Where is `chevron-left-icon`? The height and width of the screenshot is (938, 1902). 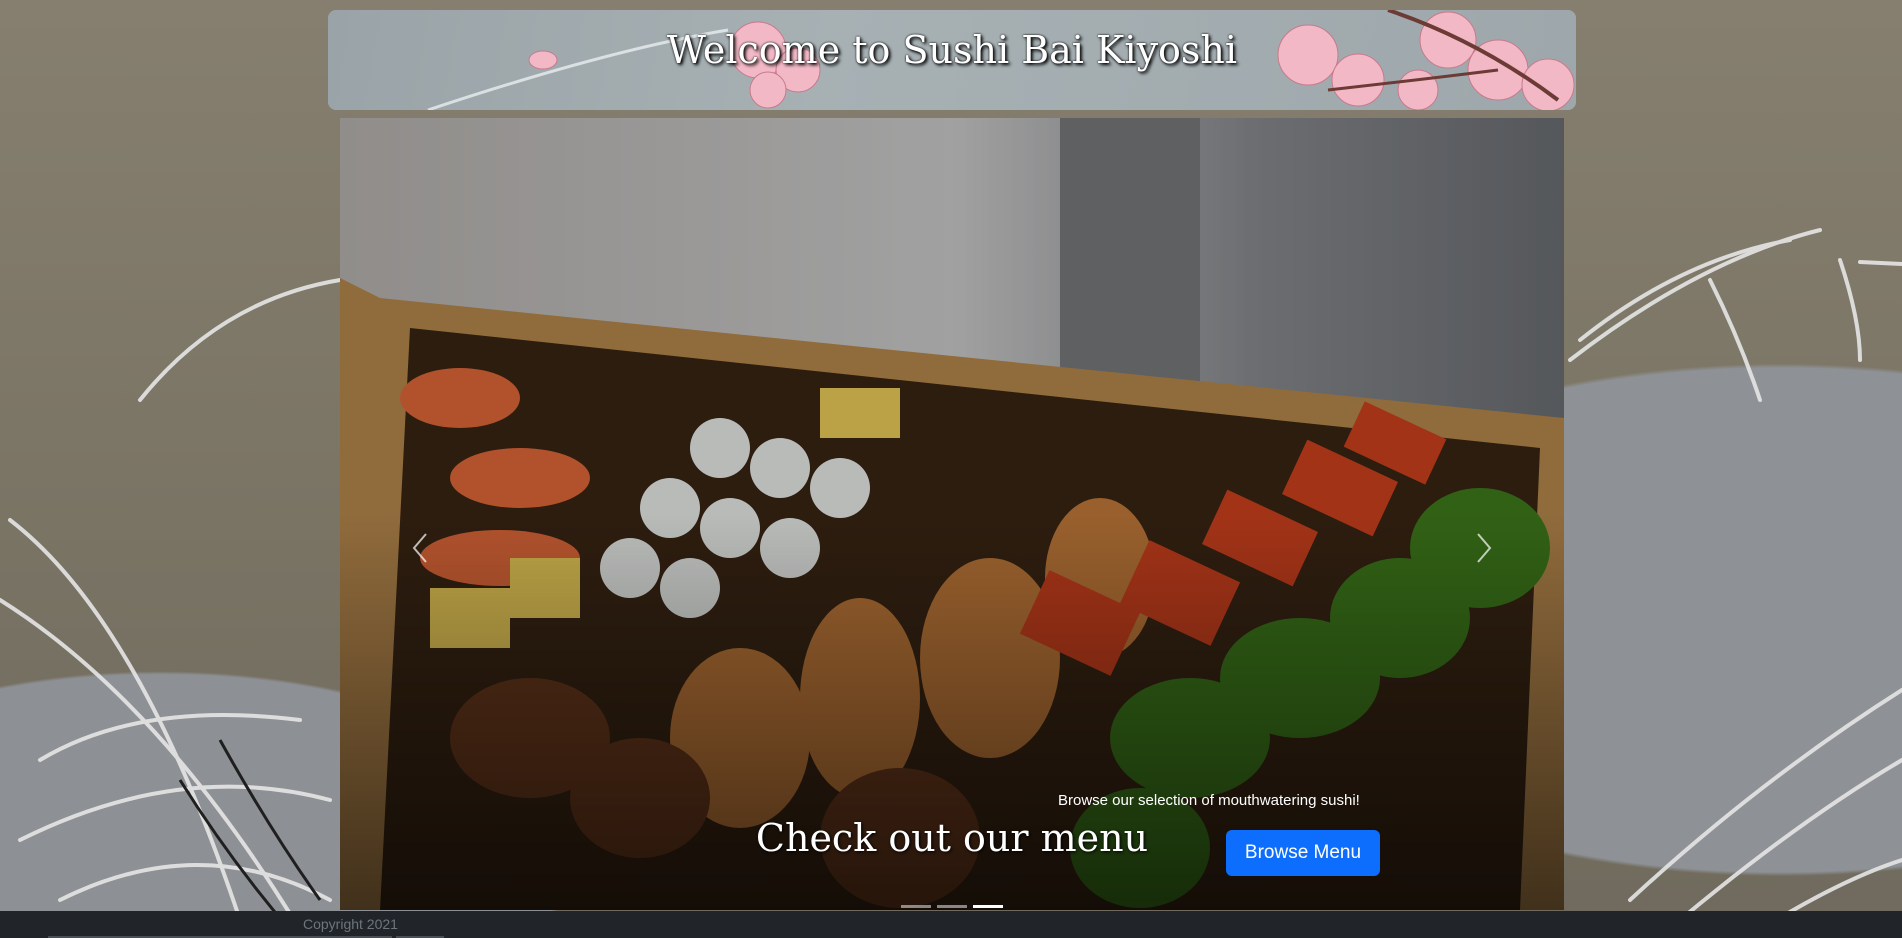
chevron-left-icon is located at coordinates (419, 548).